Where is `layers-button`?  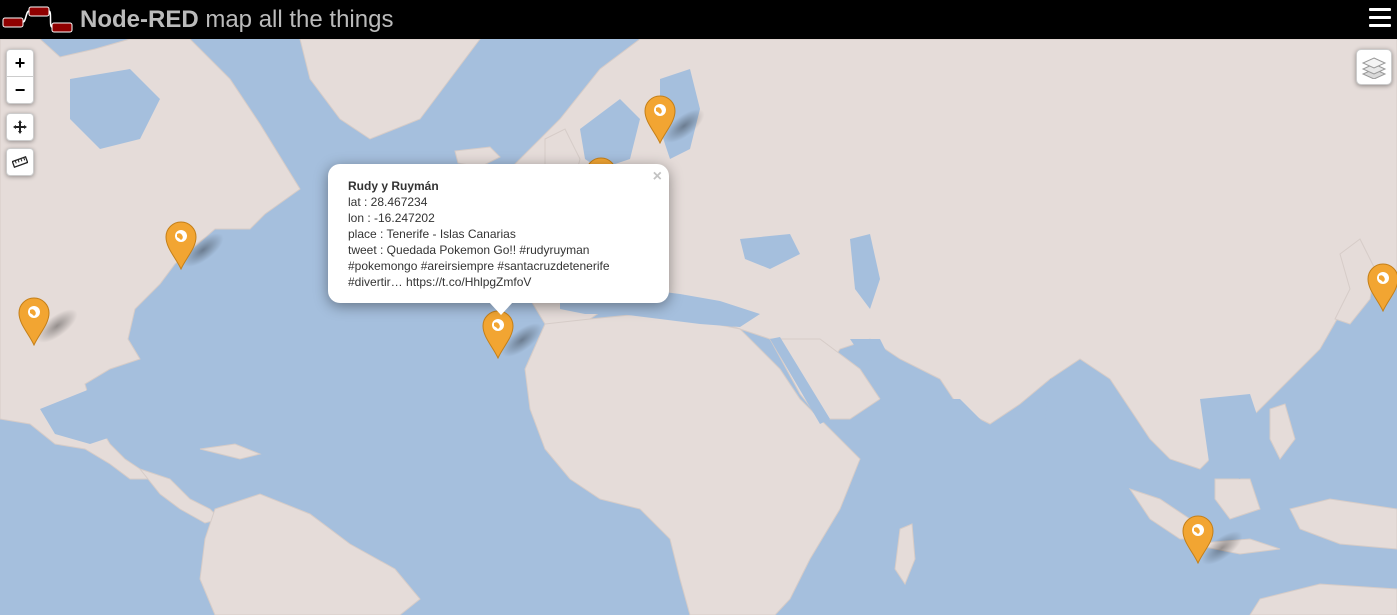
layers-button is located at coordinates (1374, 67).